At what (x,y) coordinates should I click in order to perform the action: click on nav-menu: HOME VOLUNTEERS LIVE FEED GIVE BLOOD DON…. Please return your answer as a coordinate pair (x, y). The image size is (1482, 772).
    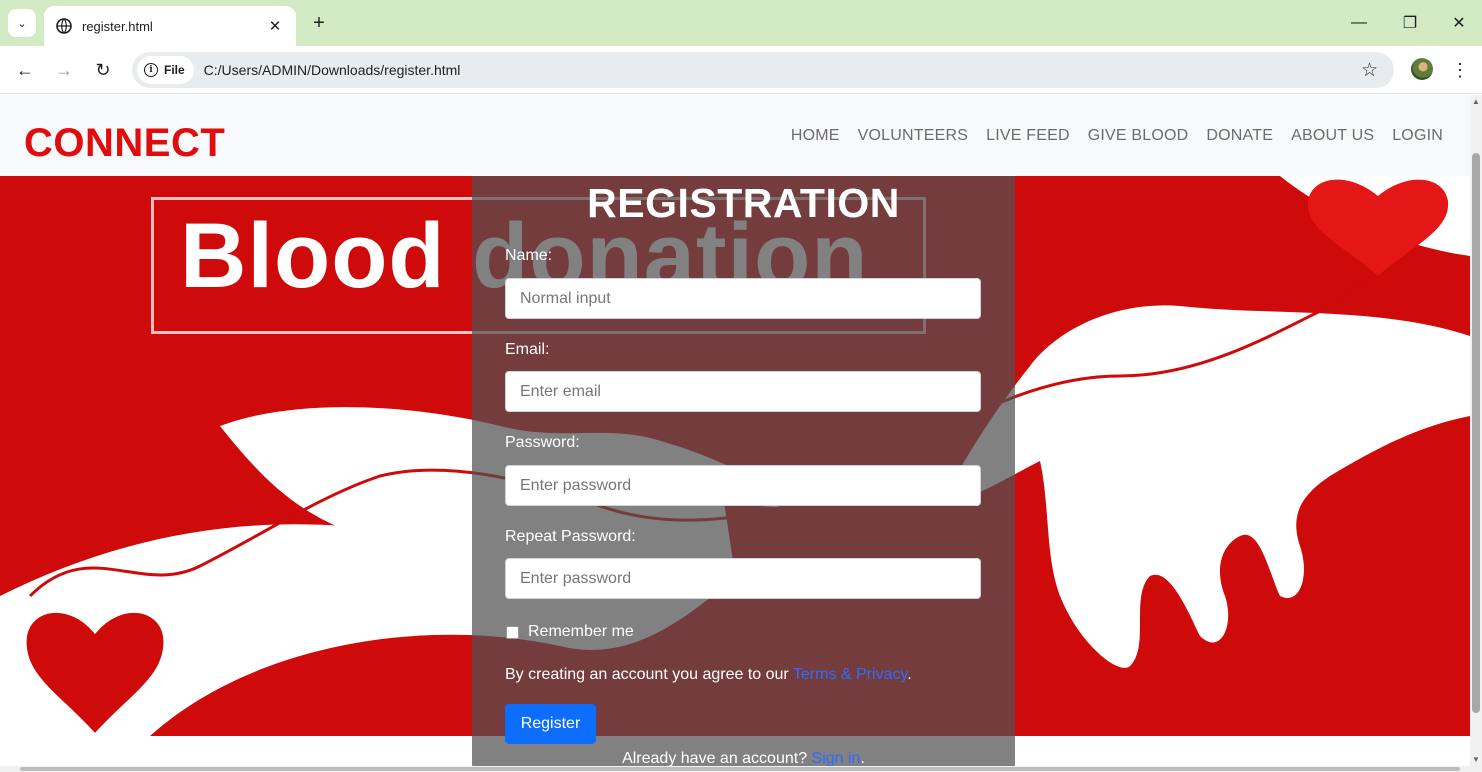
    Looking at the image, I should click on (1117, 136).